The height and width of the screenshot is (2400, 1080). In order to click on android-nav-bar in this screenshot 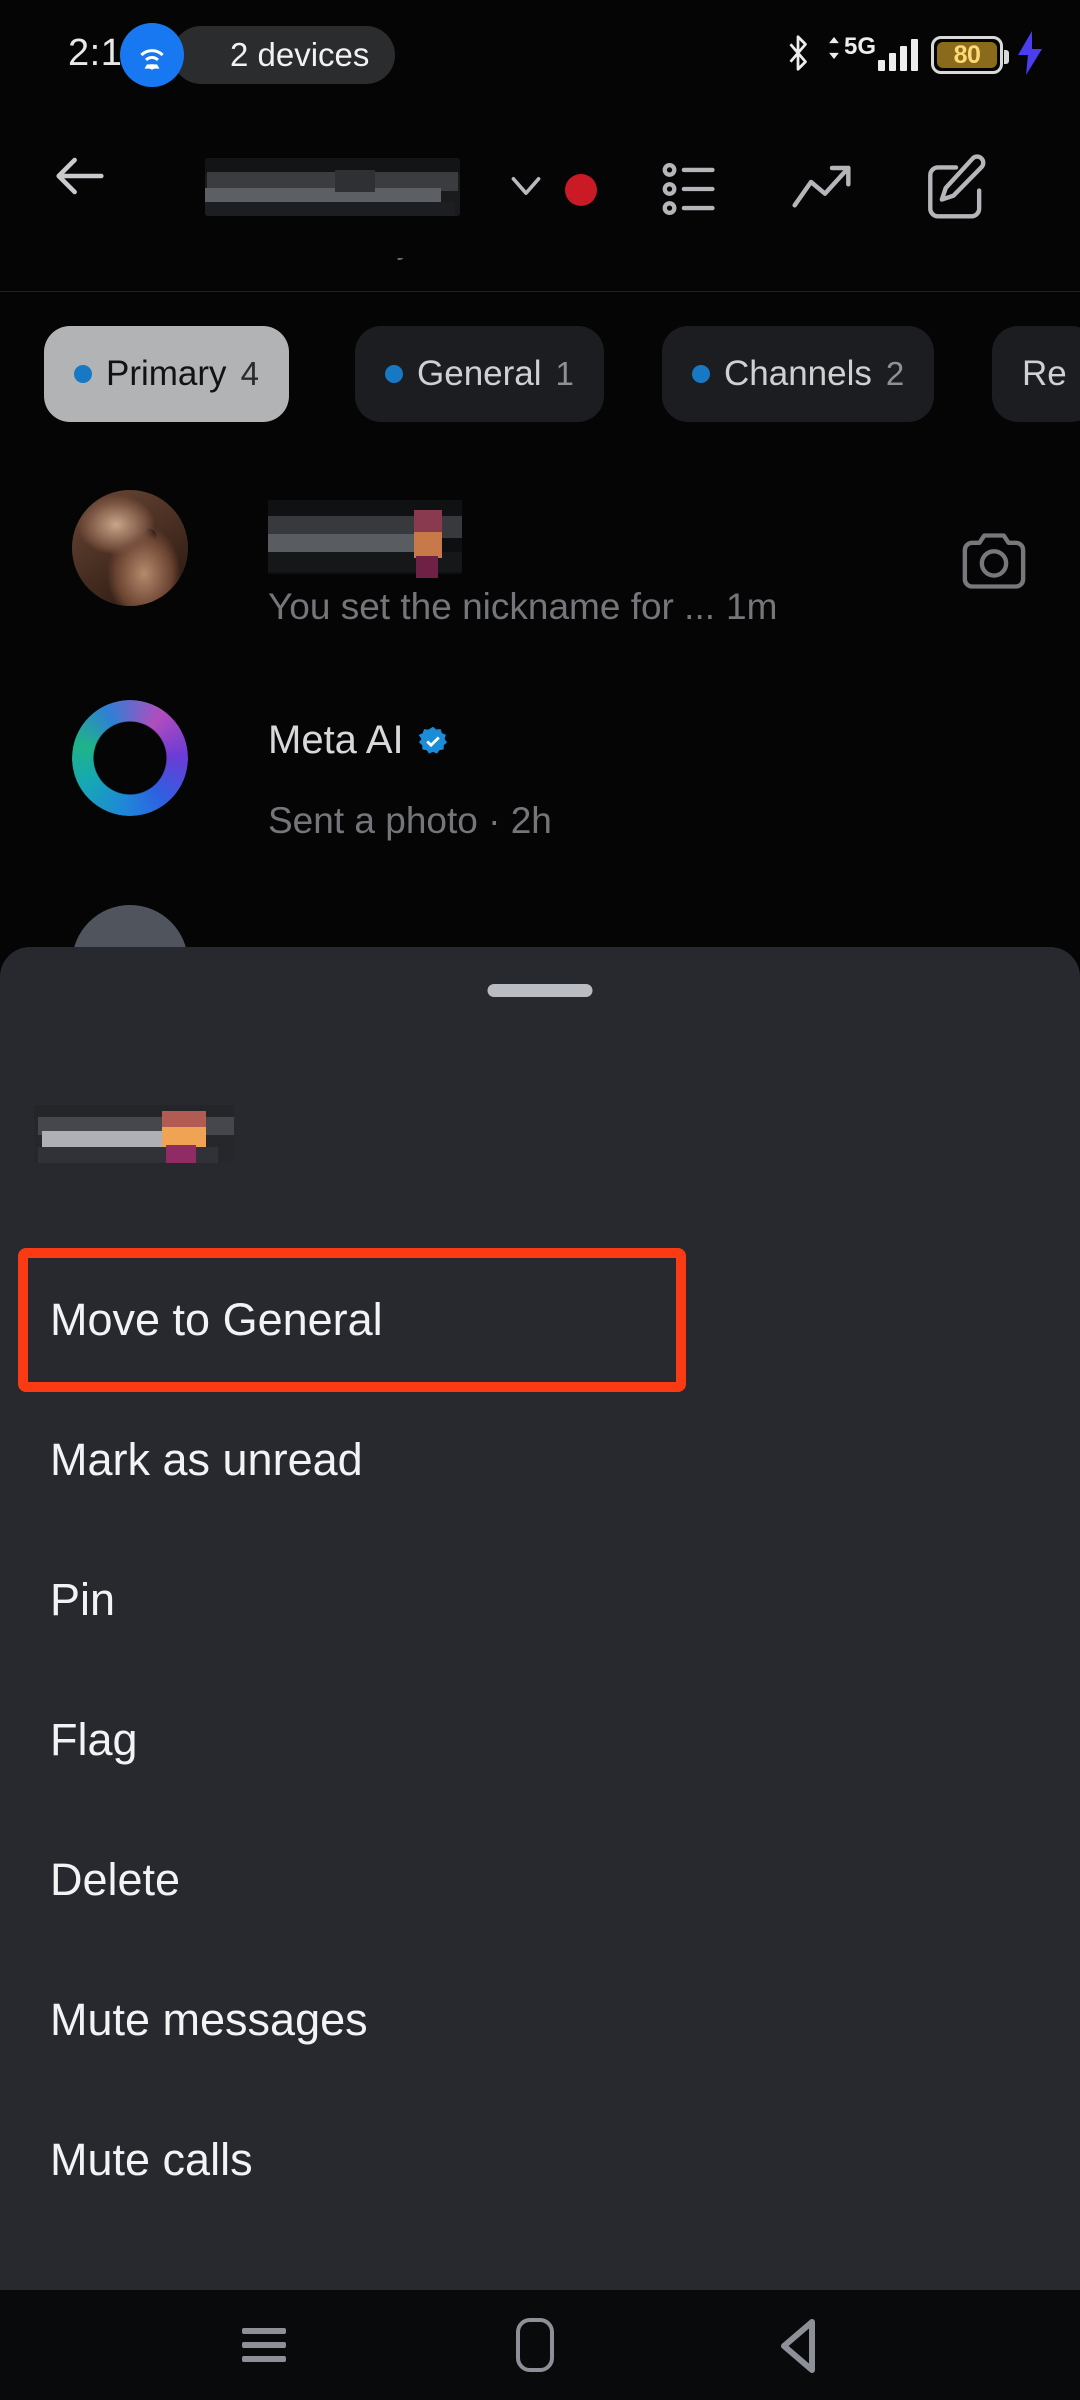, I will do `click(540, 2345)`.